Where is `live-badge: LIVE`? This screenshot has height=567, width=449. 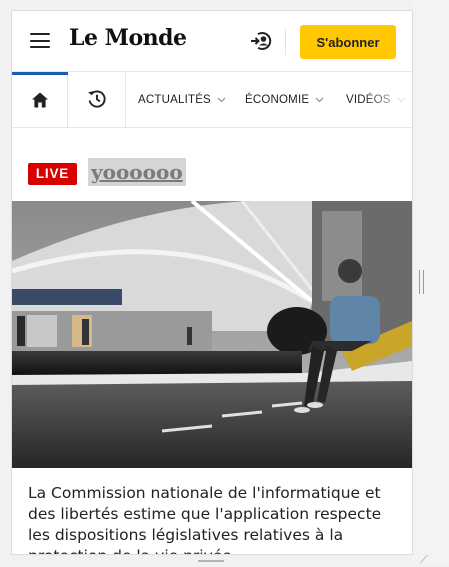
live-badge: LIVE is located at coordinates (52, 174).